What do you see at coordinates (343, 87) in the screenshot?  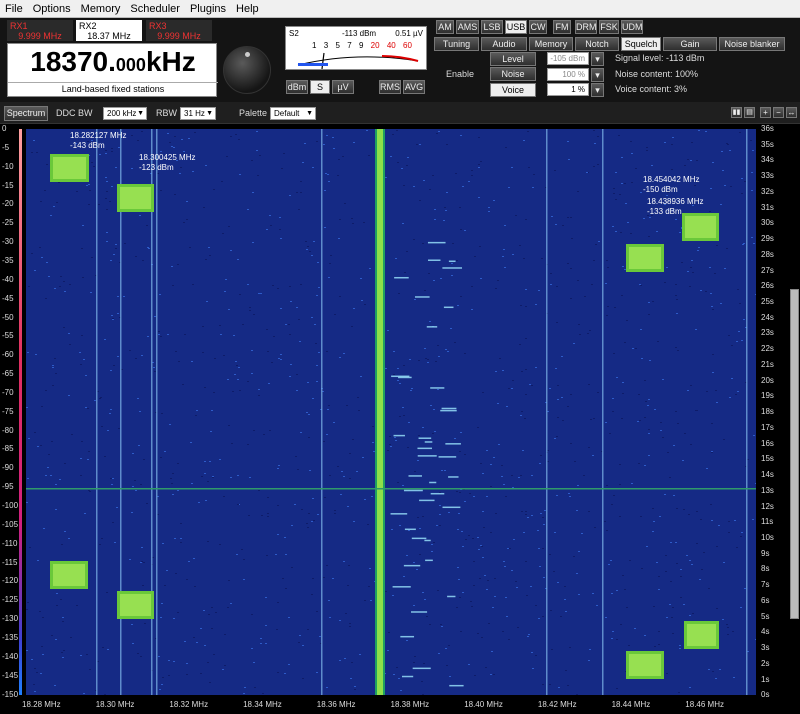 I see `meter-uv-button: µV` at bounding box center [343, 87].